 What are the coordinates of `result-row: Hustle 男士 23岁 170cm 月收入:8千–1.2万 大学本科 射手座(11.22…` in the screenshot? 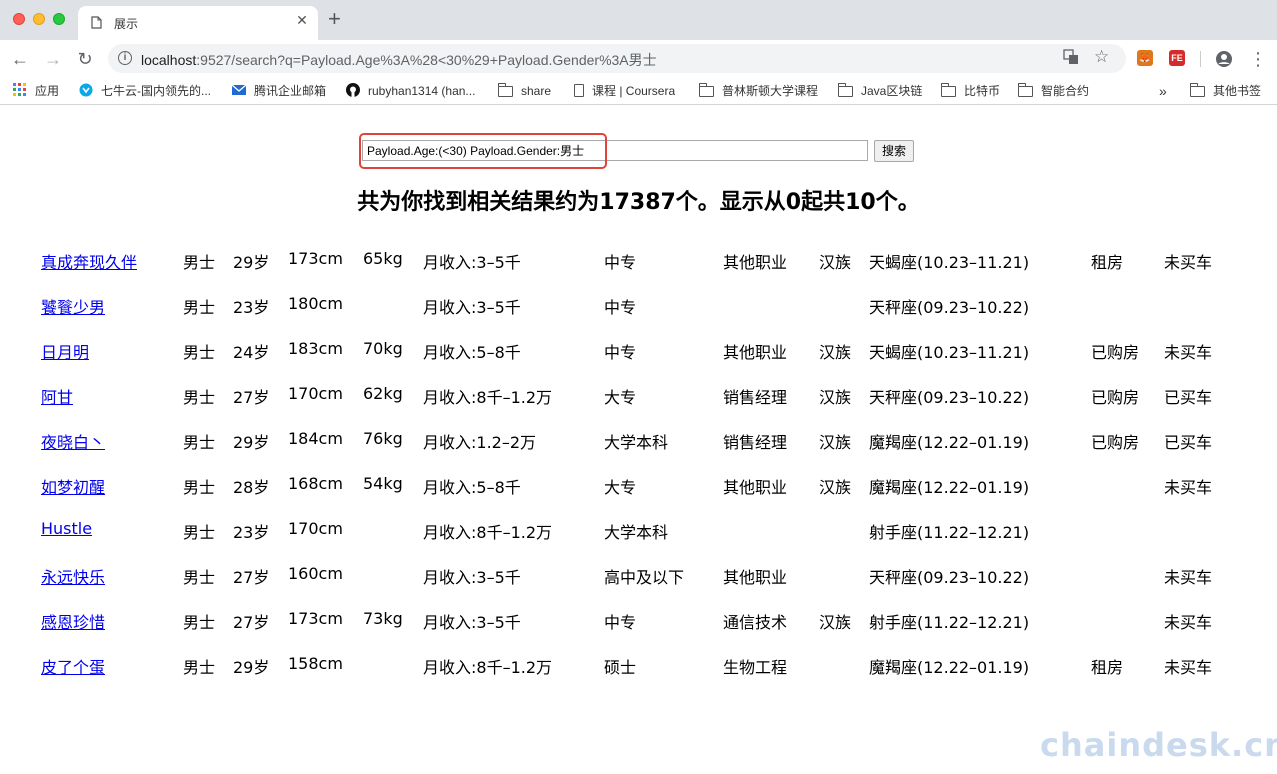 It's located at (638, 534).